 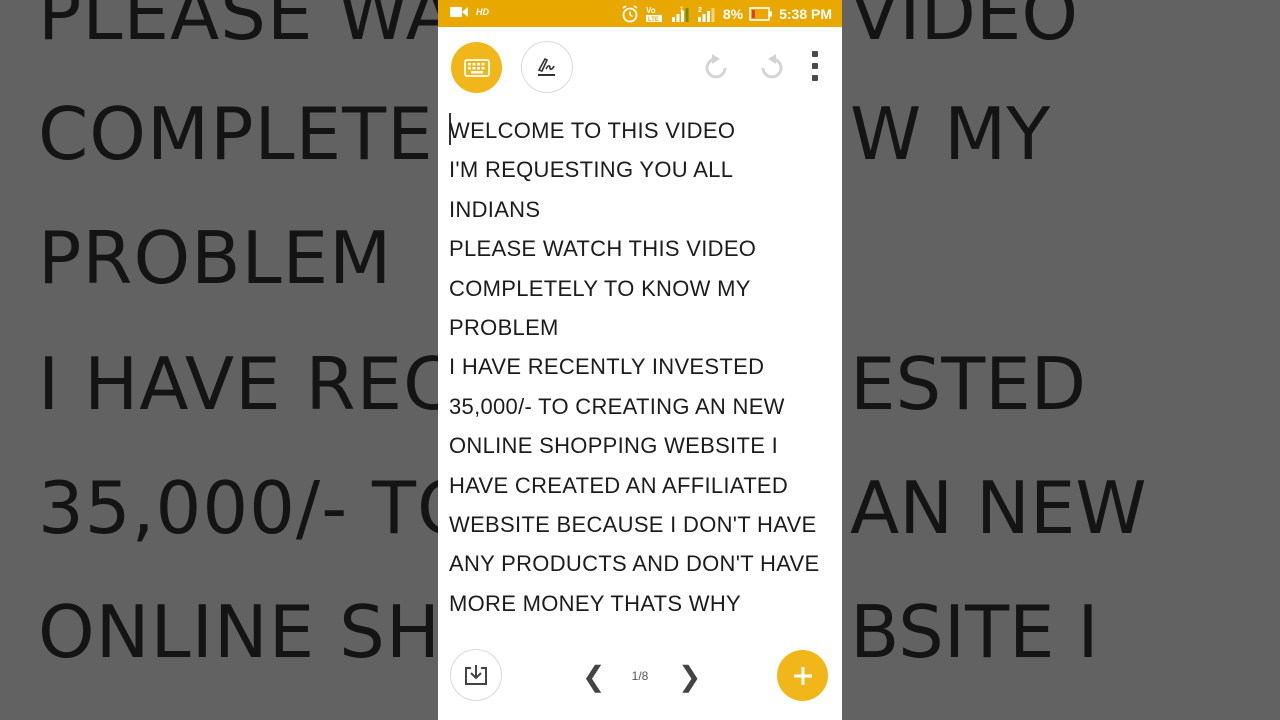 What do you see at coordinates (633, 525) in the screenshot?
I see `note-line: WEBSITE BECAUSE I DON'T HAVE` at bounding box center [633, 525].